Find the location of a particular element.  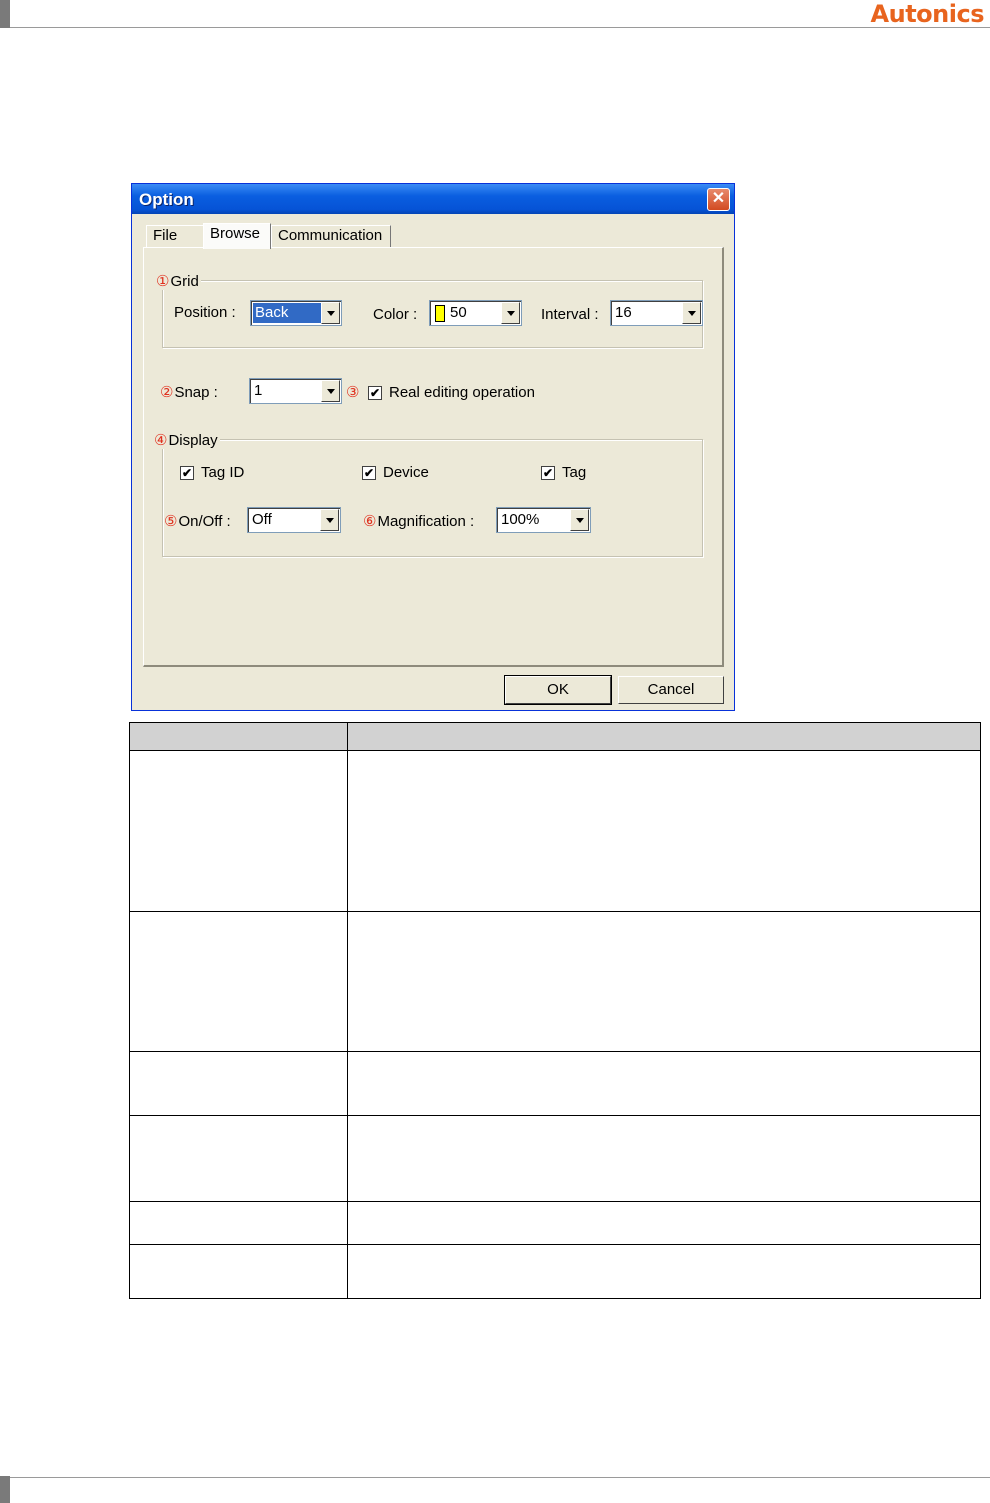

grid-color-label: Color : is located at coordinates (395, 314).